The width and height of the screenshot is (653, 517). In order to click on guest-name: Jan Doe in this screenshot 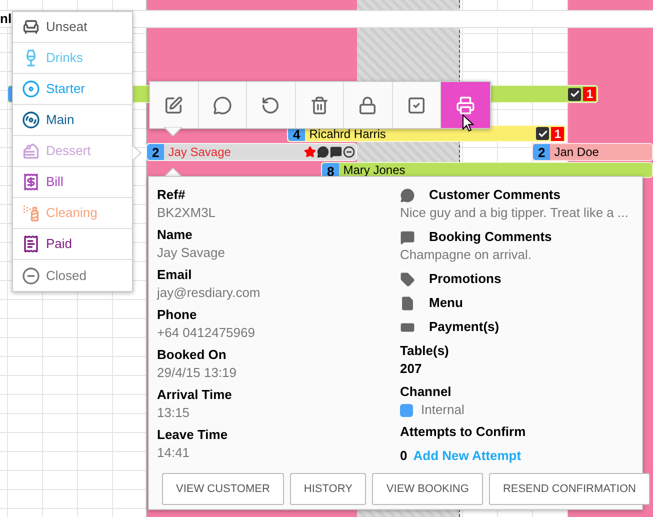, I will do `click(576, 152)`.